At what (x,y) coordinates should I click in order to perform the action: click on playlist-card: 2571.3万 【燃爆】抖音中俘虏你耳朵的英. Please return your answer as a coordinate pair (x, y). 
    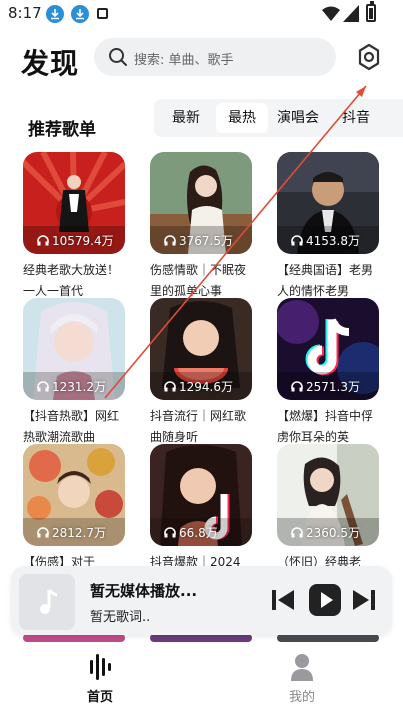
    Looking at the image, I should click on (328, 373).